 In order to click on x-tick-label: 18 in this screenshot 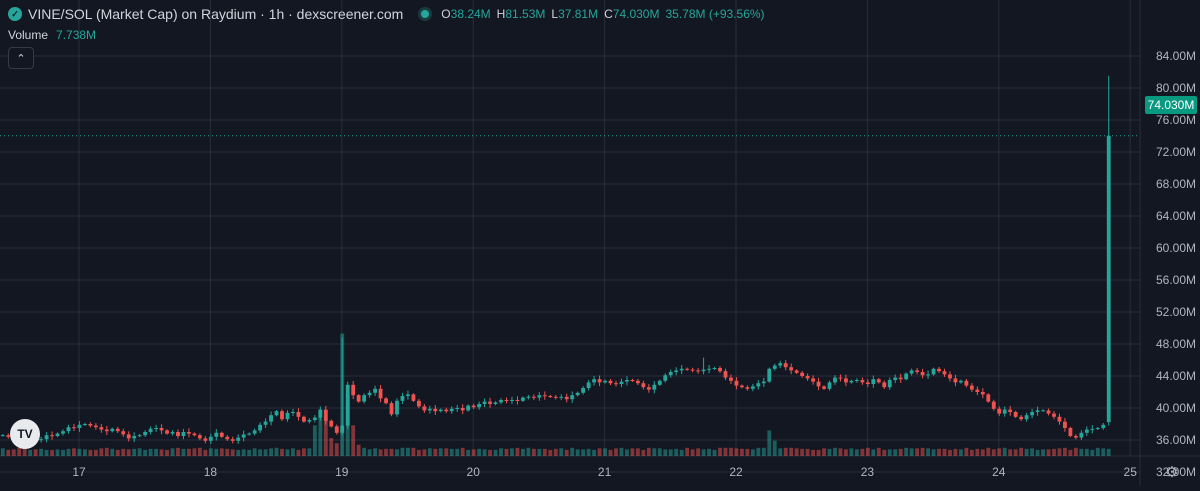, I will do `click(211, 472)`.